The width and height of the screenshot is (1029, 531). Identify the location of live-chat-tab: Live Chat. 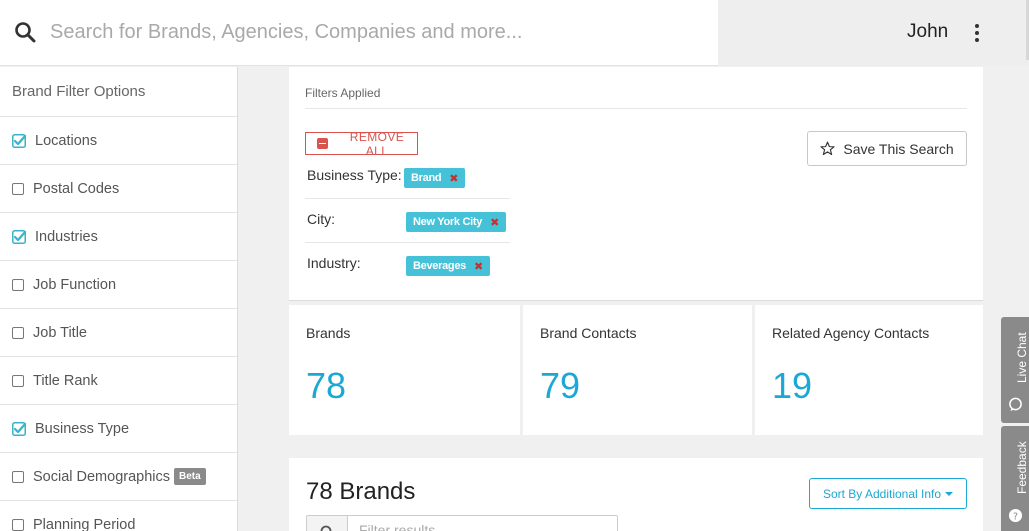
(1015, 370).